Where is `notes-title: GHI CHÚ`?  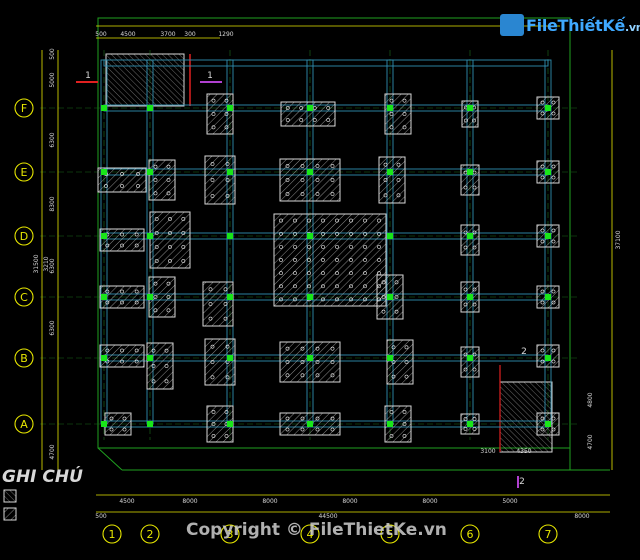
notes-title: GHI CHÚ is located at coordinates (42, 477).